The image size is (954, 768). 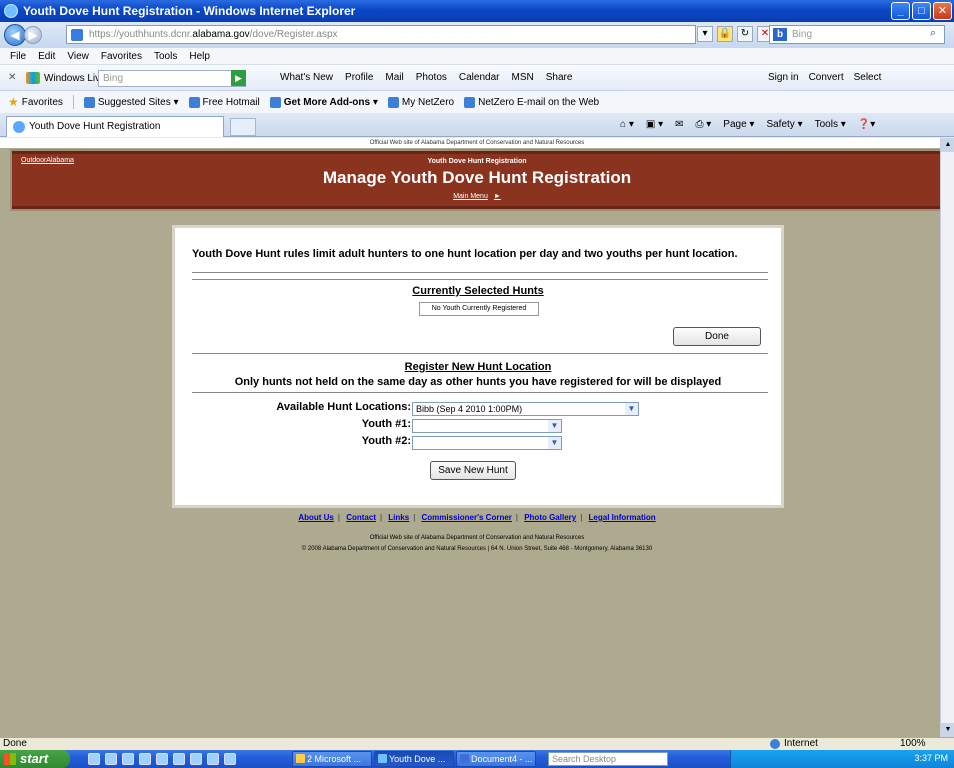 I want to click on desktop-search-input: Search Desktop, so click(x=608, y=759).